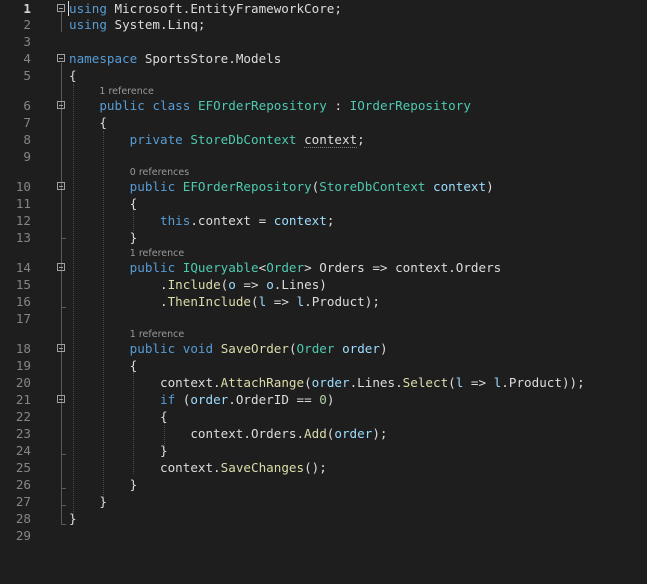  Describe the element at coordinates (27, 105) in the screenshot. I see `line-number: 6` at that location.